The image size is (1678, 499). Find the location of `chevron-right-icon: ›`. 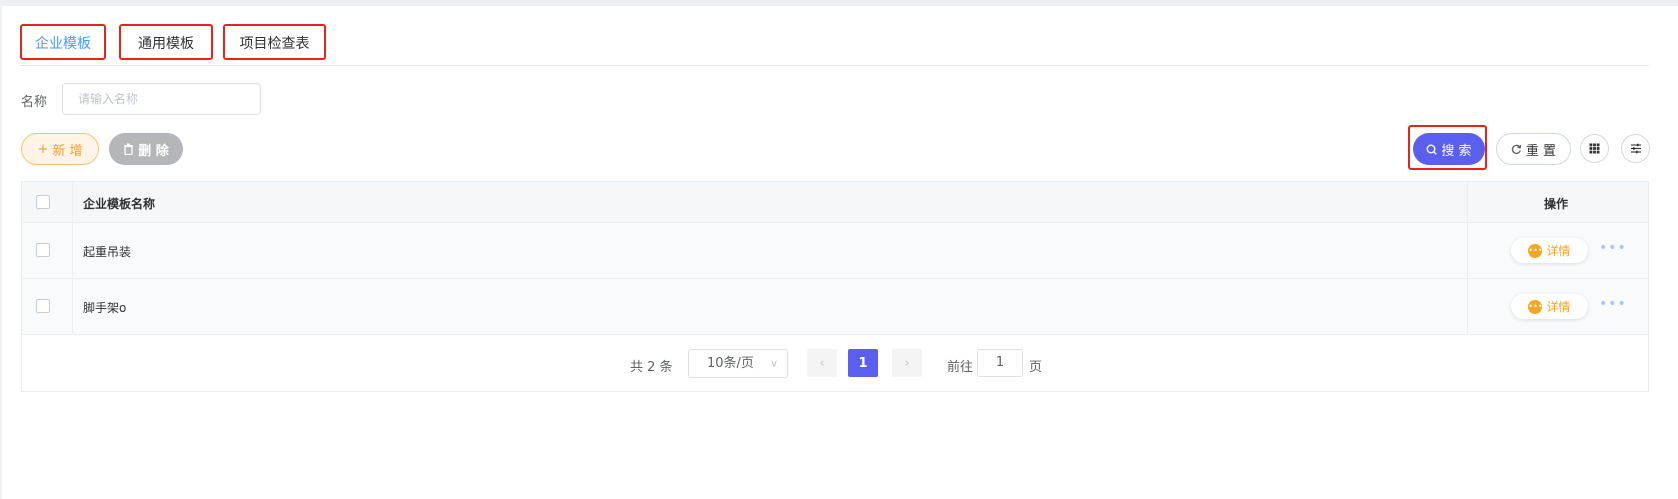

chevron-right-icon: › is located at coordinates (907, 363).